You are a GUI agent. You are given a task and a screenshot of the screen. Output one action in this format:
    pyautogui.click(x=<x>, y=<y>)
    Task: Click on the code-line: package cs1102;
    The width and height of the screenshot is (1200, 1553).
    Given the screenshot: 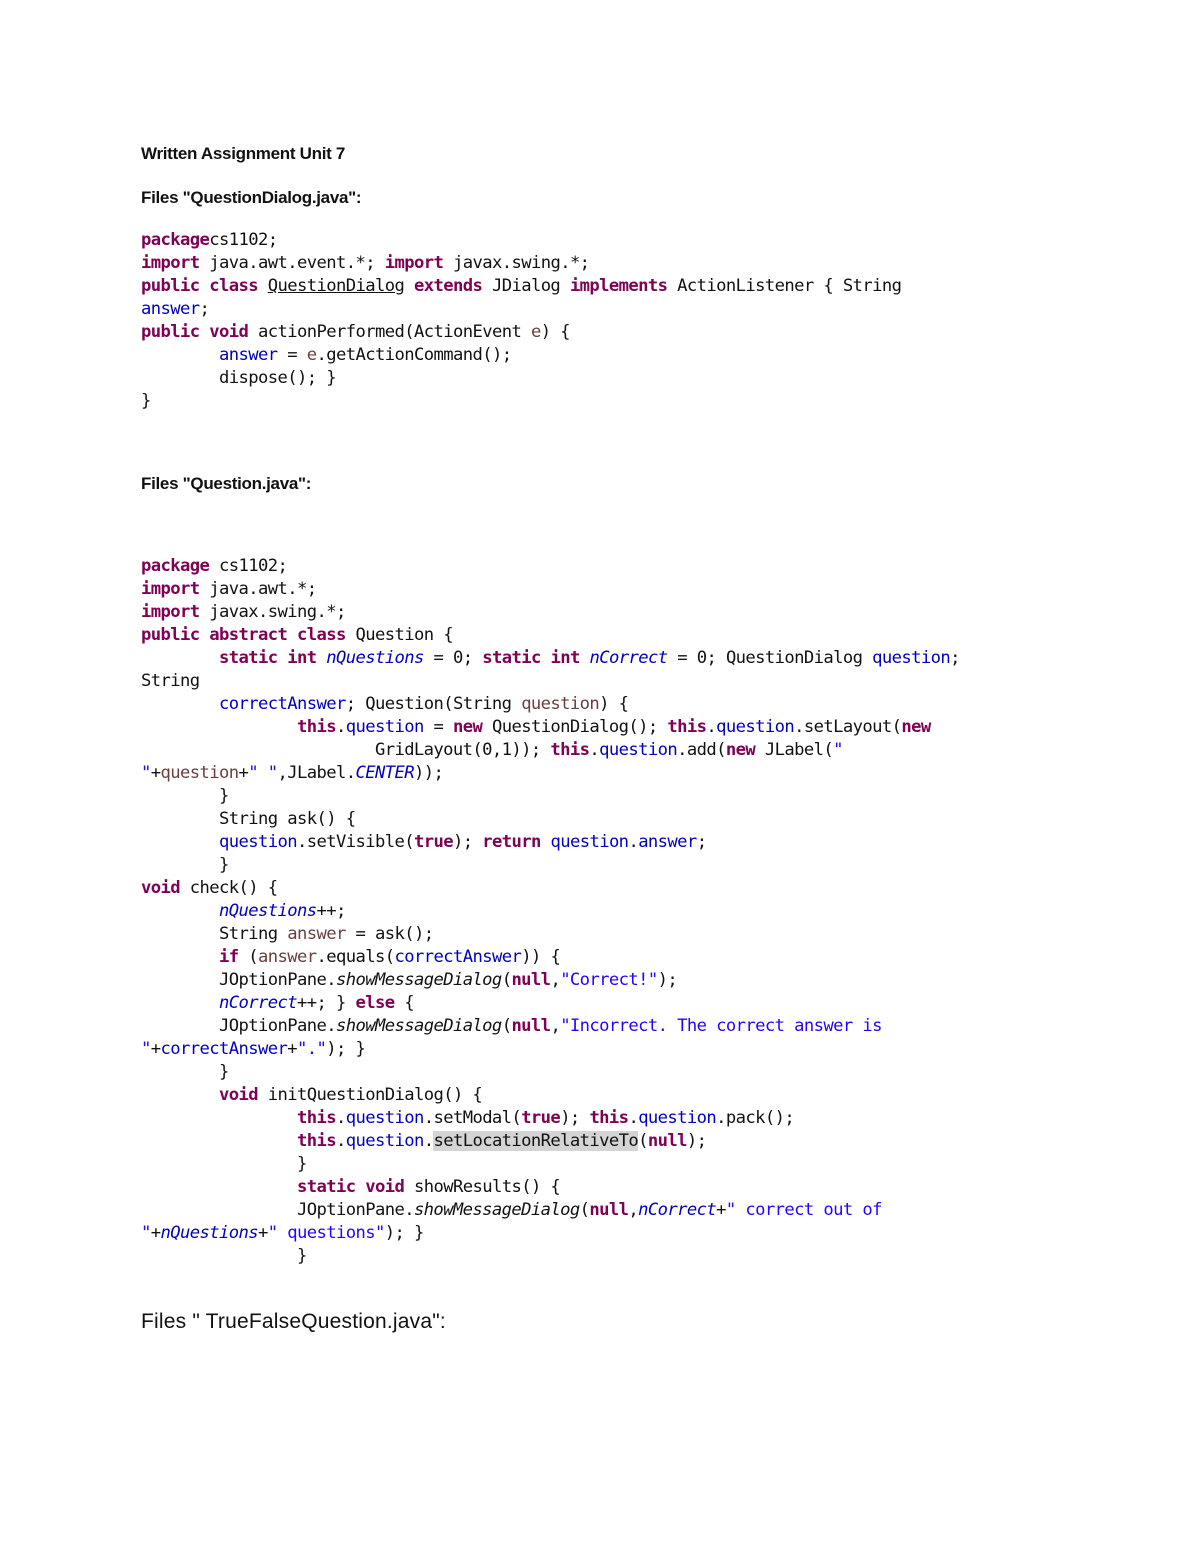 What is the action you would take?
    pyautogui.click(x=610, y=566)
    